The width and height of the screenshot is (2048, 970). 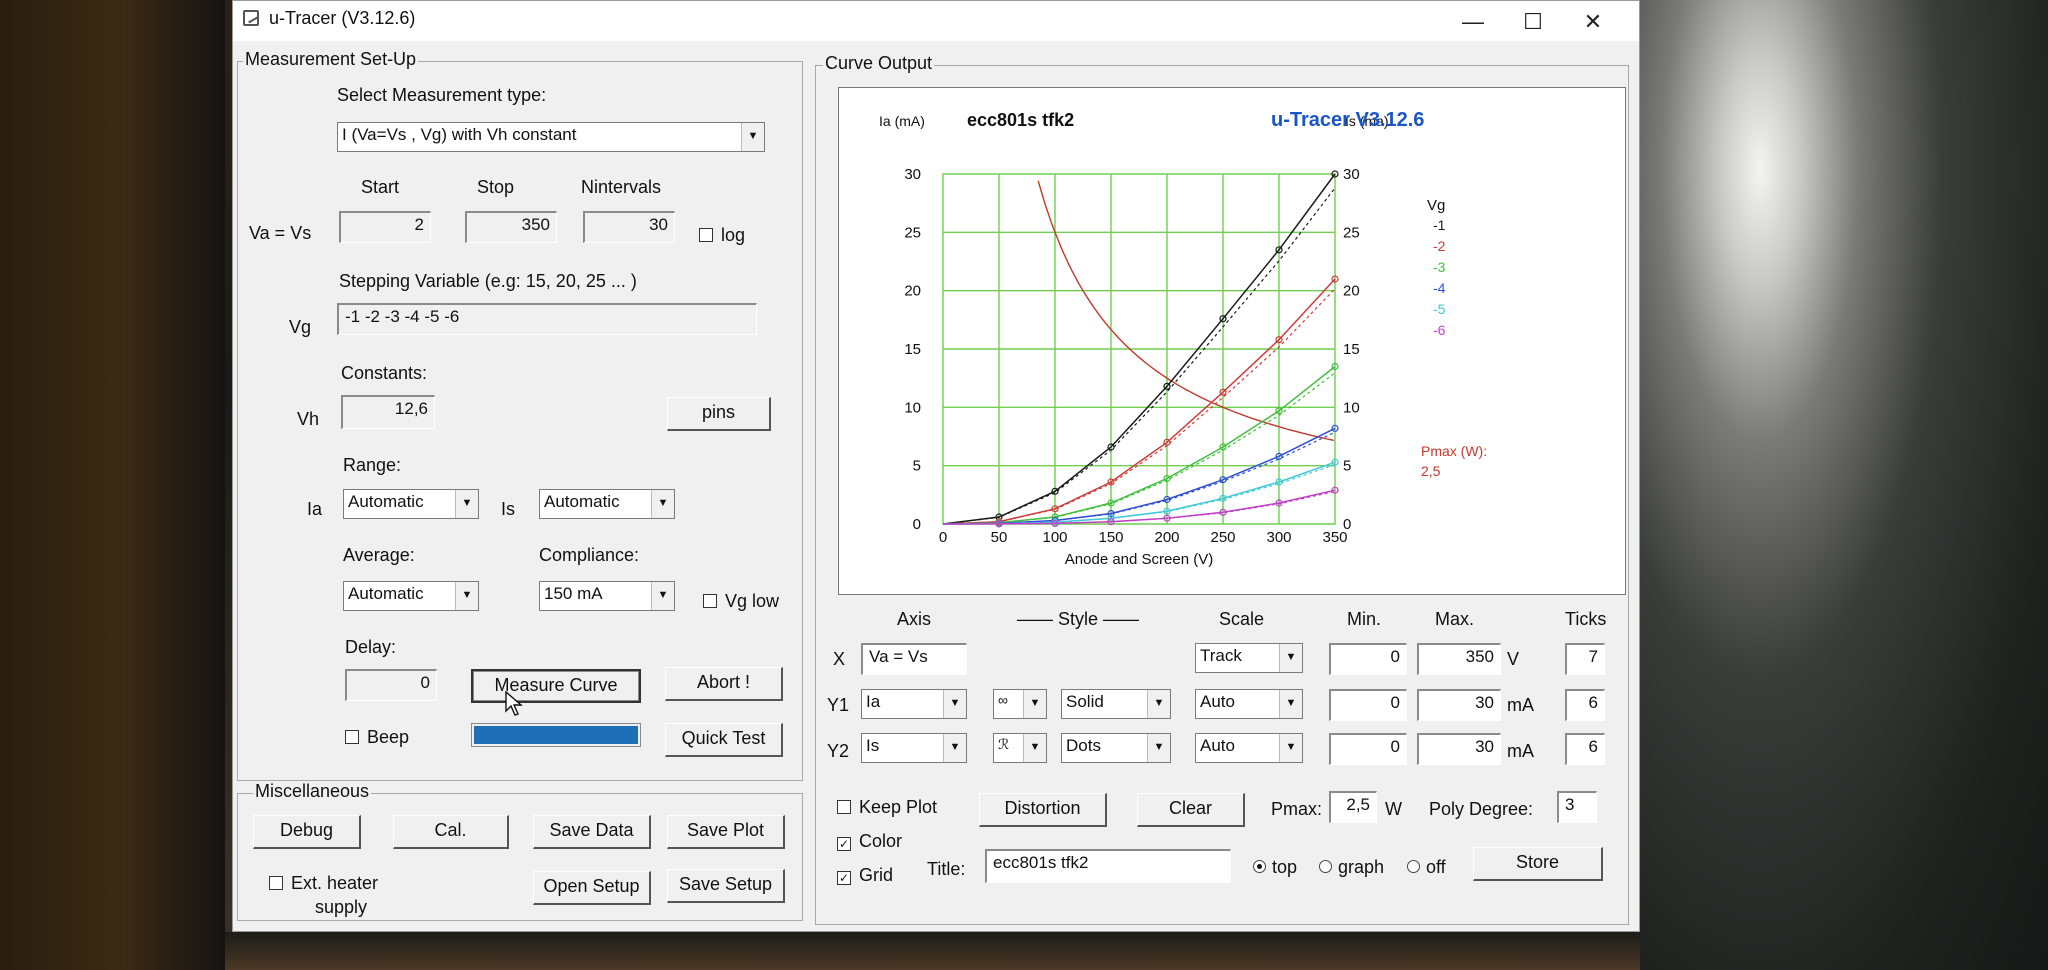 I want to click on pmax-legend-value: 2,5, so click(x=1431, y=471).